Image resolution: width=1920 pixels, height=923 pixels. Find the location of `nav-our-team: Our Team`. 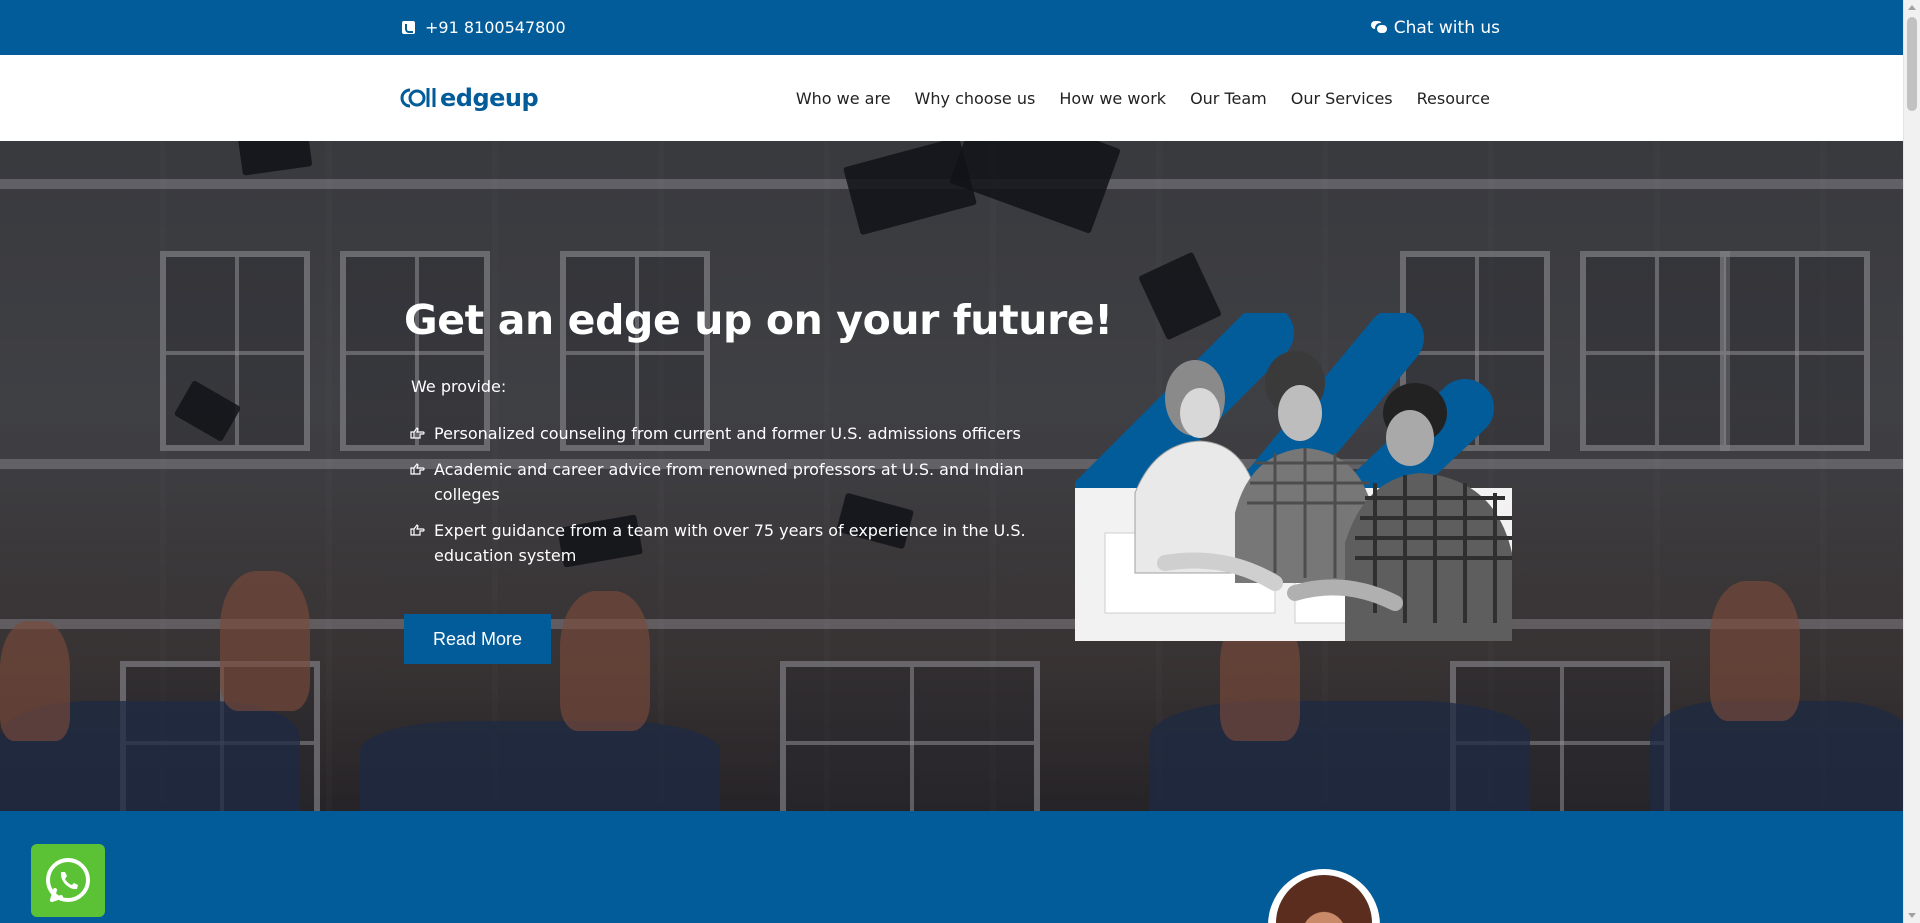

nav-our-team: Our Team is located at coordinates (1228, 98).